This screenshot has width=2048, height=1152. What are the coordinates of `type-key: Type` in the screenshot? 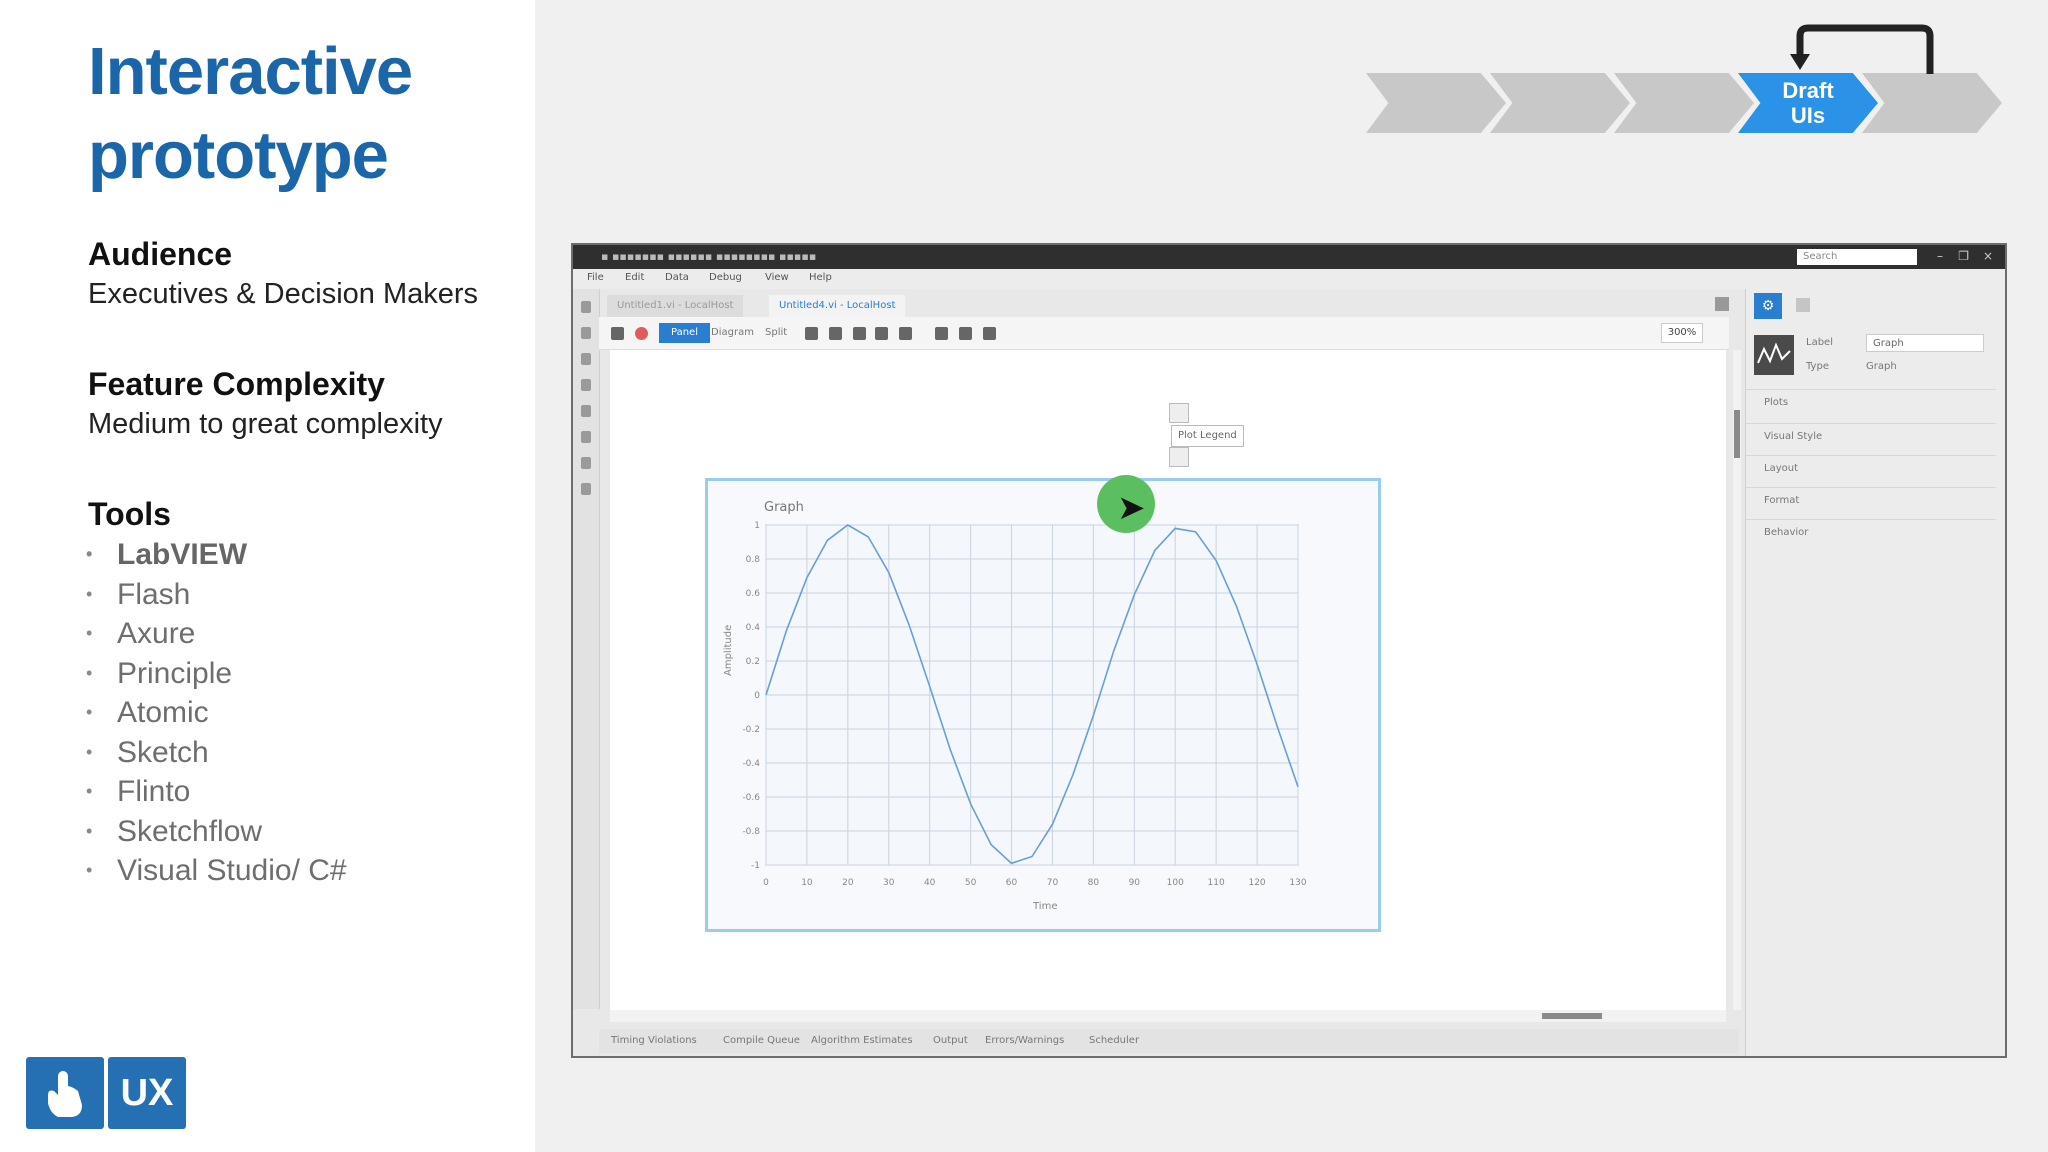 It's located at (1817, 366).